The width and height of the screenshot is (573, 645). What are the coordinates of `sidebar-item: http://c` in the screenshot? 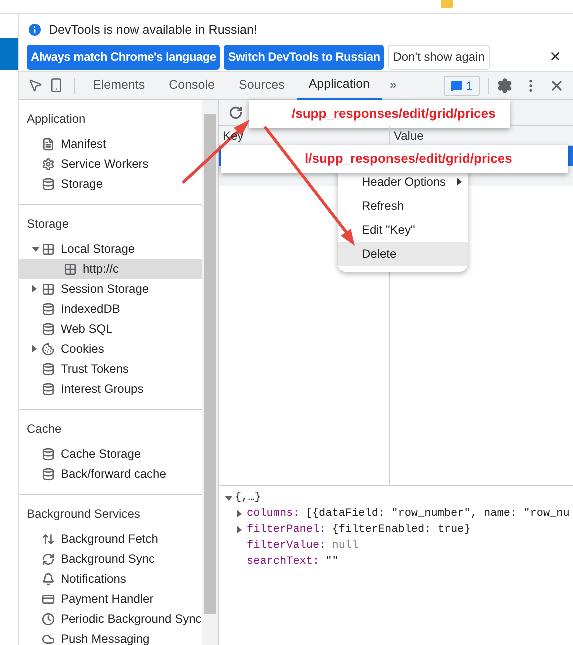 It's located at (110, 269).